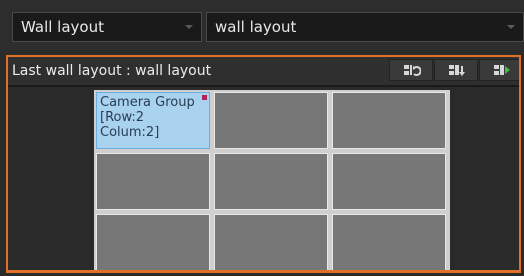 The height and width of the screenshot is (276, 524). What do you see at coordinates (502, 70) in the screenshot?
I see `wall-layout-play-icon` at bounding box center [502, 70].